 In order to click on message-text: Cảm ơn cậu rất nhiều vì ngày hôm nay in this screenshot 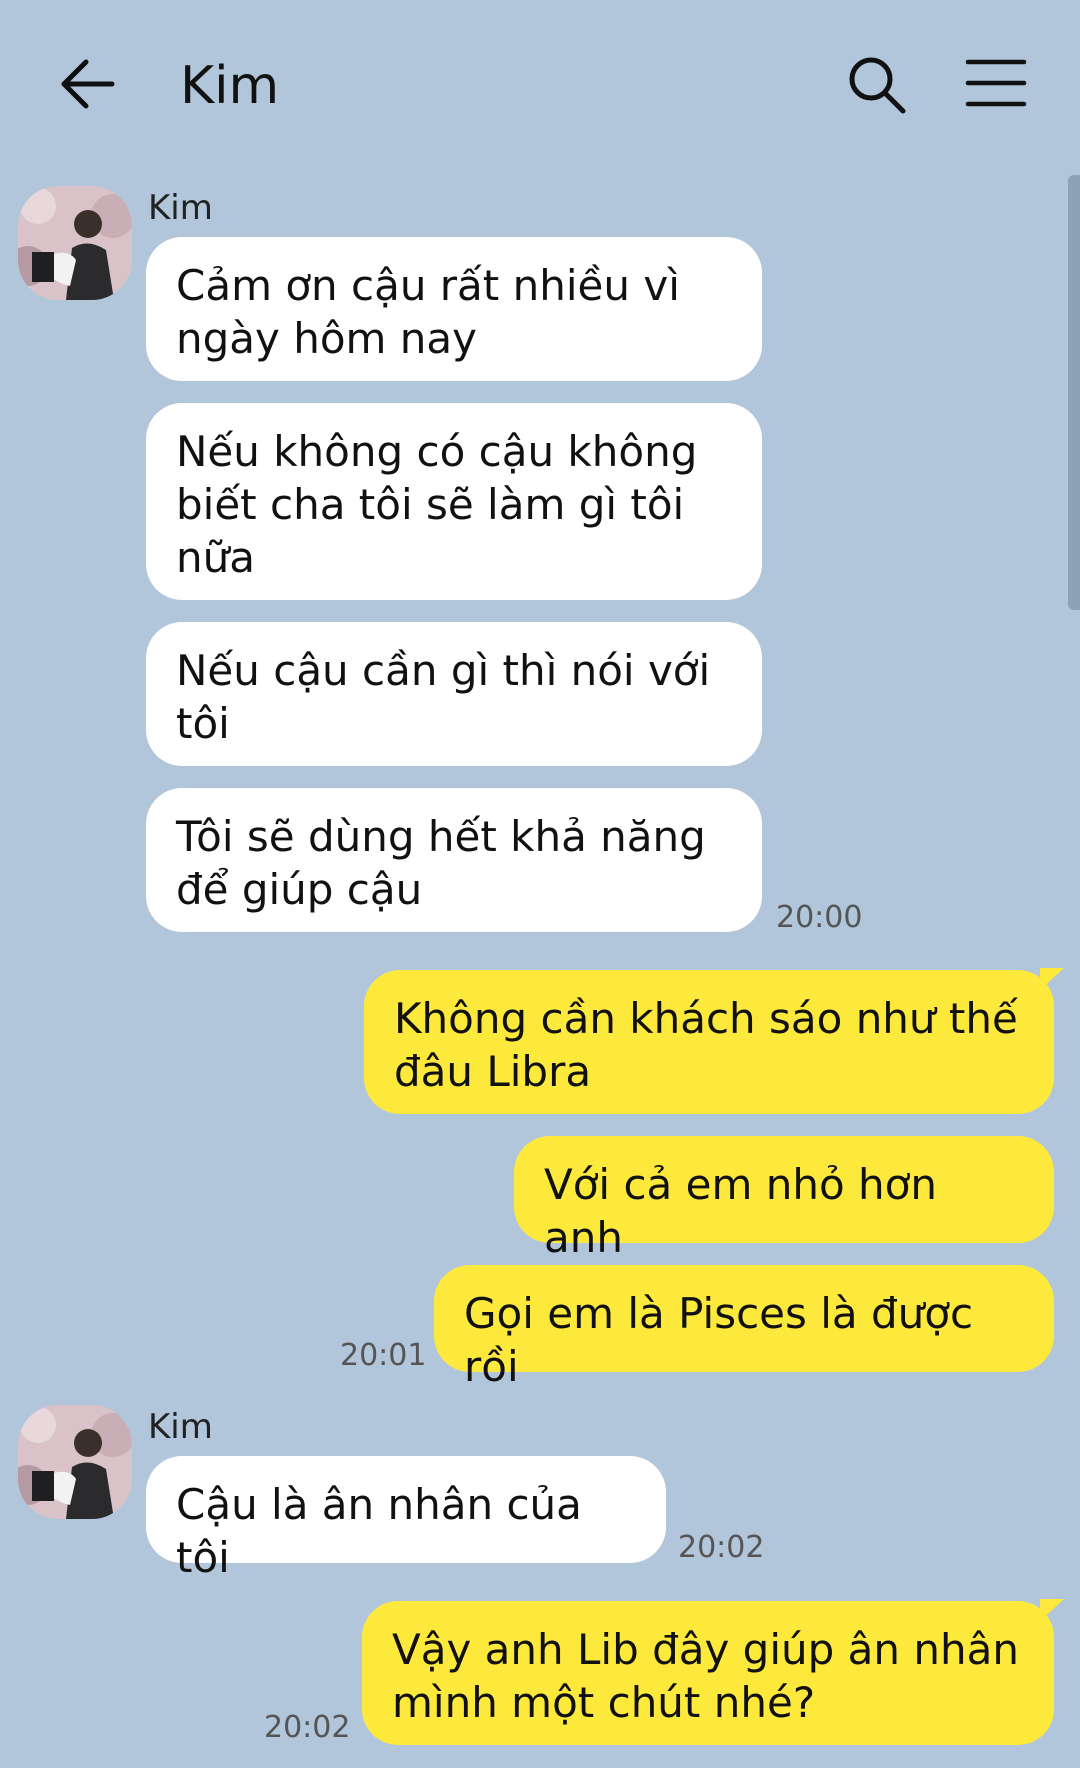, I will do `click(428, 312)`.